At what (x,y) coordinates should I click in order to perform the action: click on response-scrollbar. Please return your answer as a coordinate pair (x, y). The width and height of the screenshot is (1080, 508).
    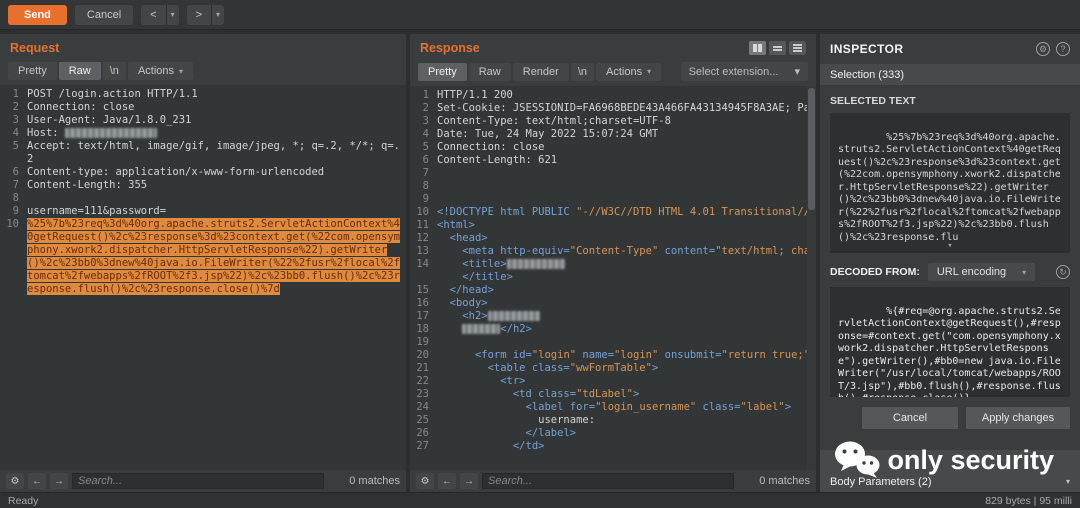
    Looking at the image, I should click on (811, 278).